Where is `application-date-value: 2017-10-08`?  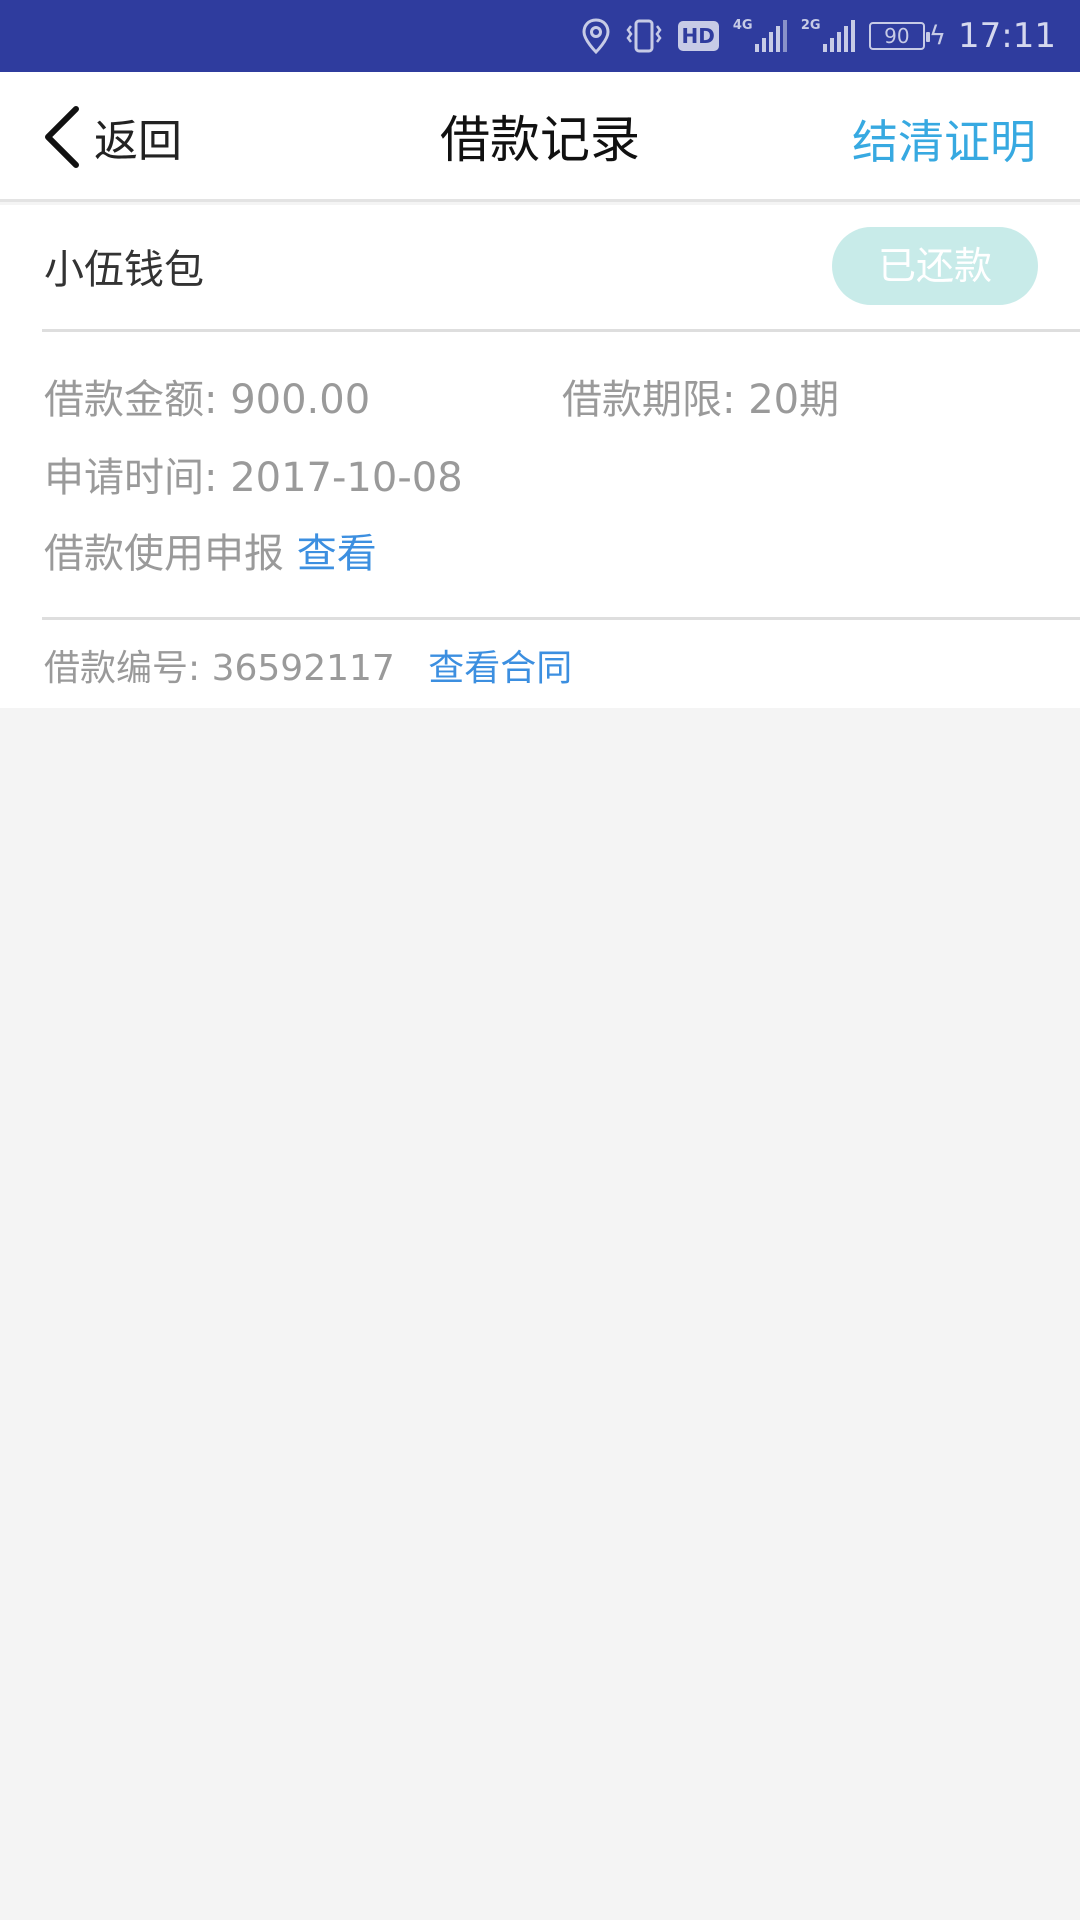 application-date-value: 2017-10-08 is located at coordinates (346, 478).